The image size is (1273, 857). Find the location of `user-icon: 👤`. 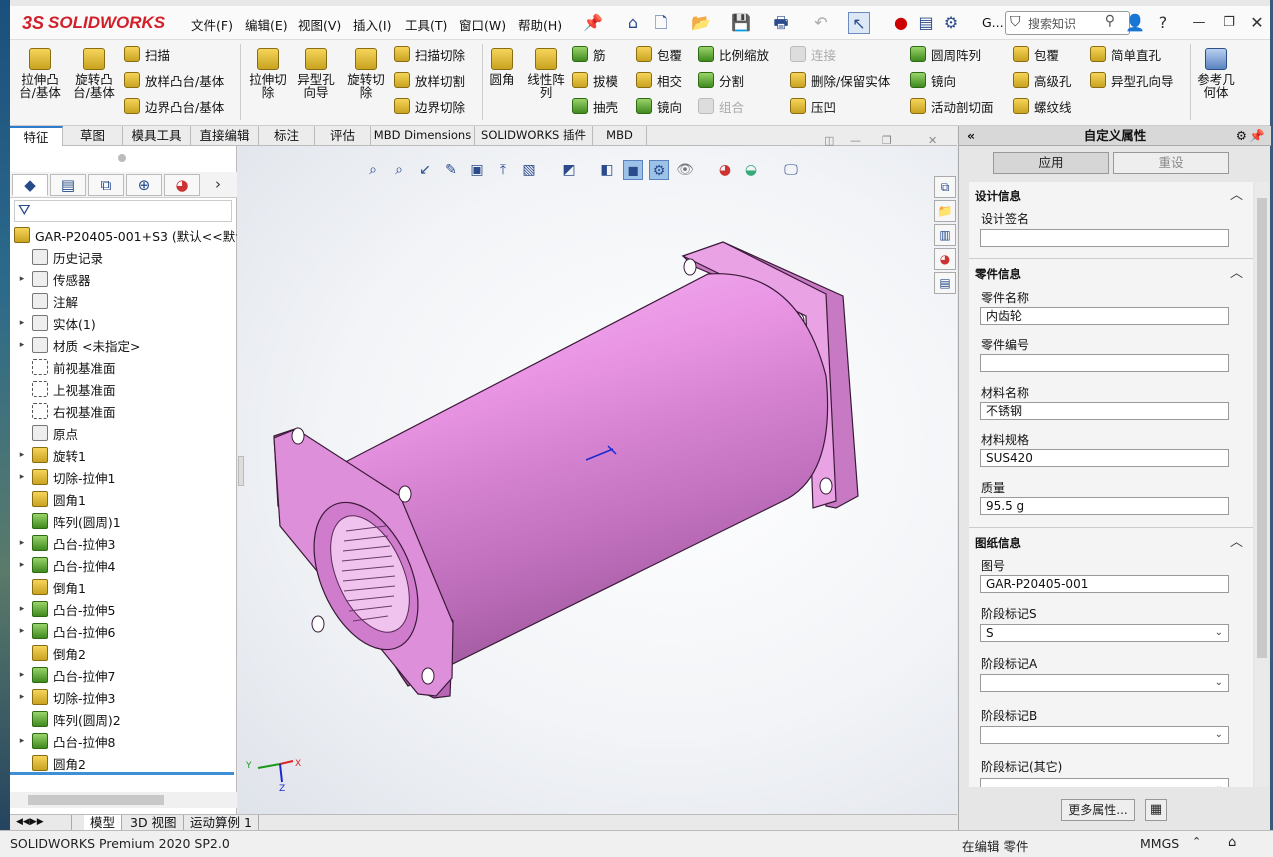

user-icon: 👤 is located at coordinates (1135, 23).